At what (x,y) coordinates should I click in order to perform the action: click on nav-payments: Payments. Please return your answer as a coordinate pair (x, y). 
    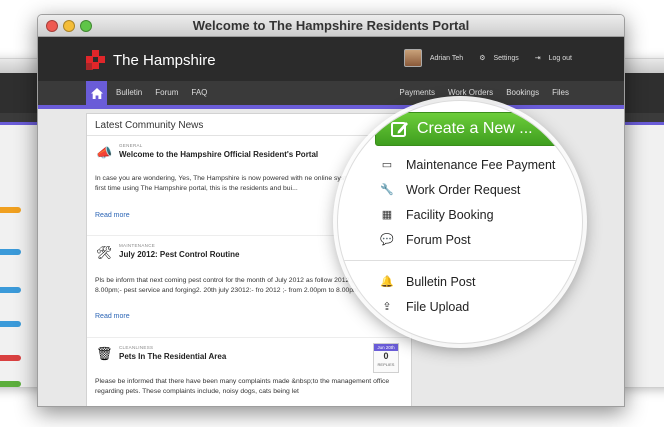
    Looking at the image, I should click on (417, 93).